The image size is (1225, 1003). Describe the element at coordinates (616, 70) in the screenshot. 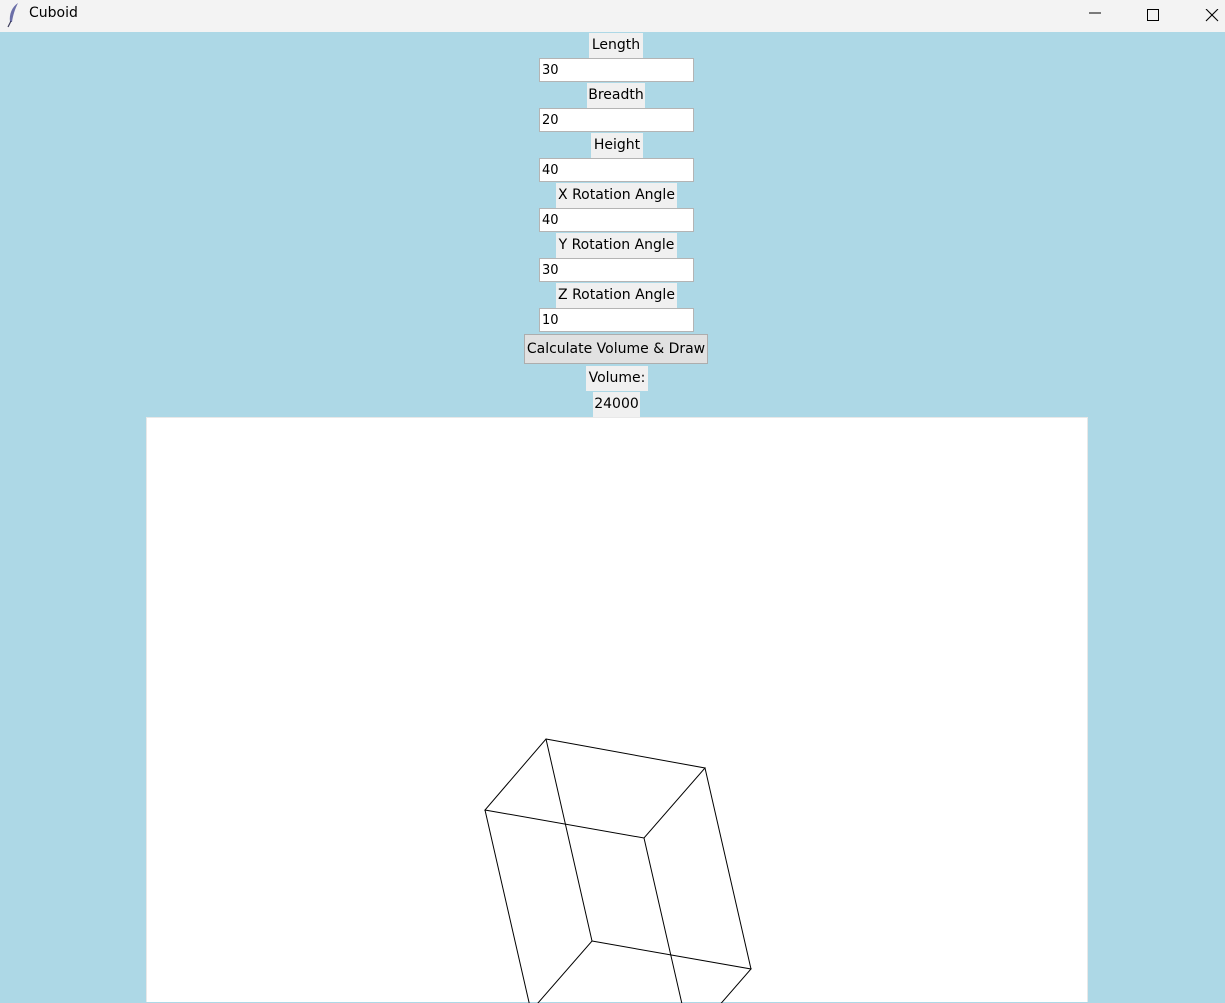

I see `length-input` at that location.